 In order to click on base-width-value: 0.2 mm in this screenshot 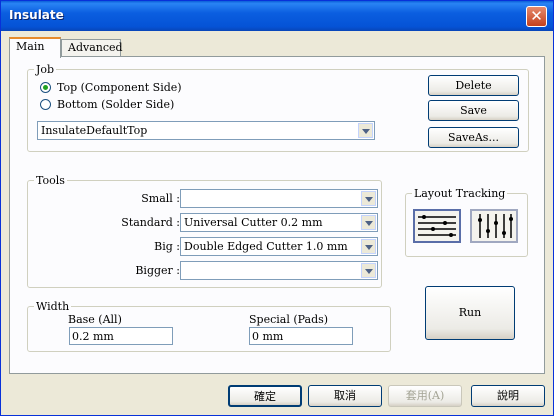, I will do `click(93, 336)`.